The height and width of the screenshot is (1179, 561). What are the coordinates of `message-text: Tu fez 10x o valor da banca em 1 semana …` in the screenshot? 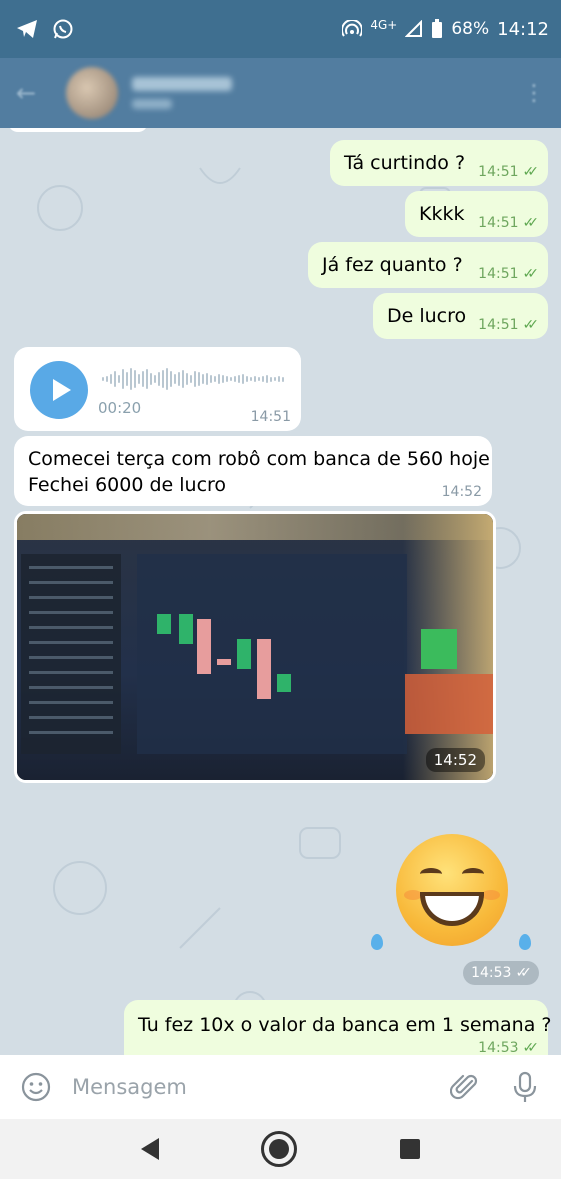 It's located at (345, 1025).